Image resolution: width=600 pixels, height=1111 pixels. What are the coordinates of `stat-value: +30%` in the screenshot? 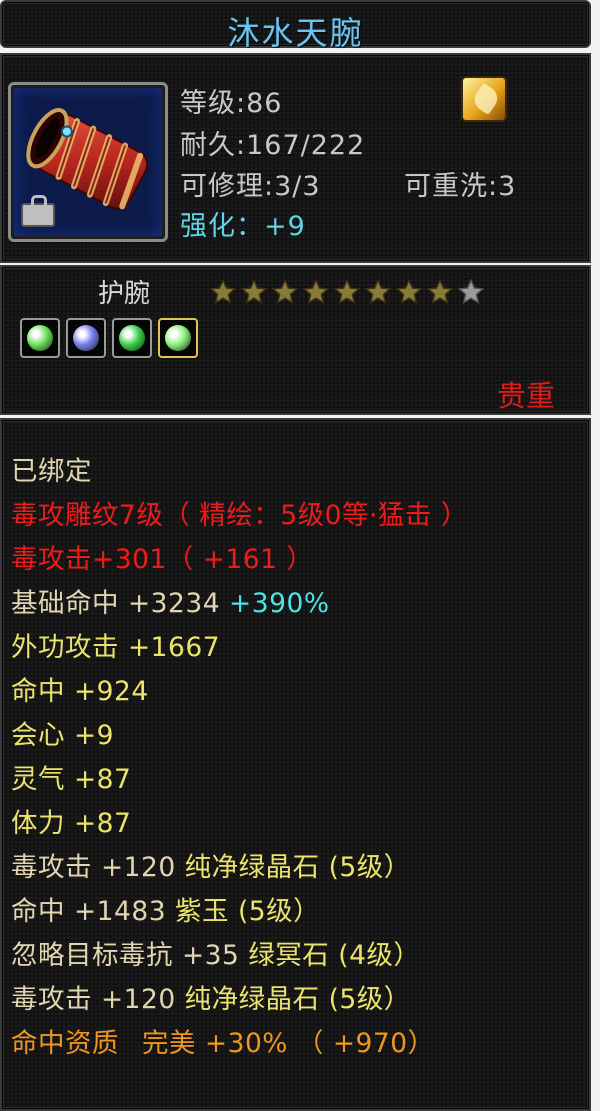 It's located at (246, 1043).